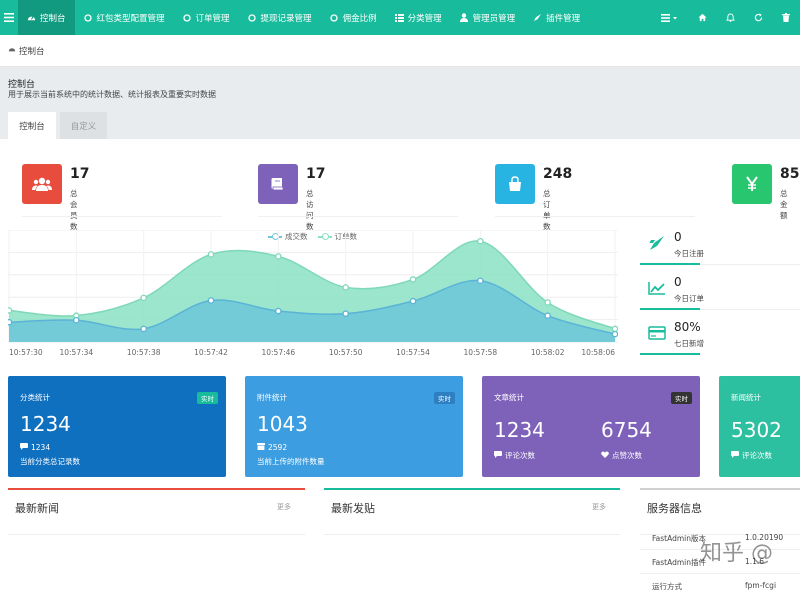 The height and width of the screenshot is (600, 800). Describe the element at coordinates (359, 18) in the screenshot. I see `nav-item-label: 佣金比例` at that location.